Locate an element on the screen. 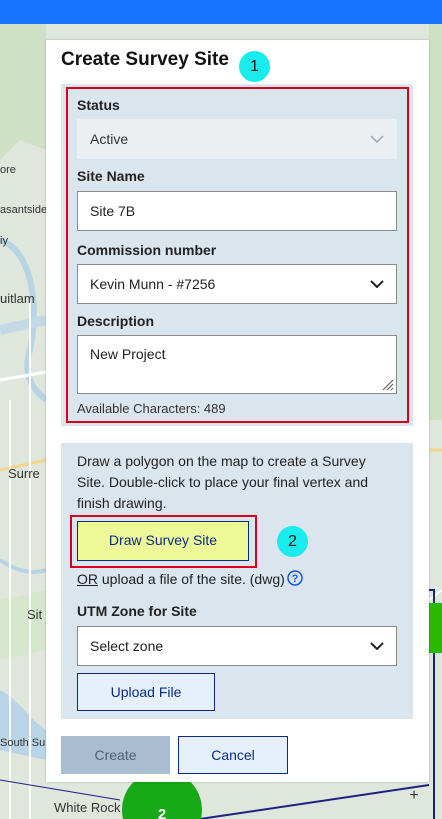 The width and height of the screenshot is (442, 819). help-icon: ? is located at coordinates (295, 579).